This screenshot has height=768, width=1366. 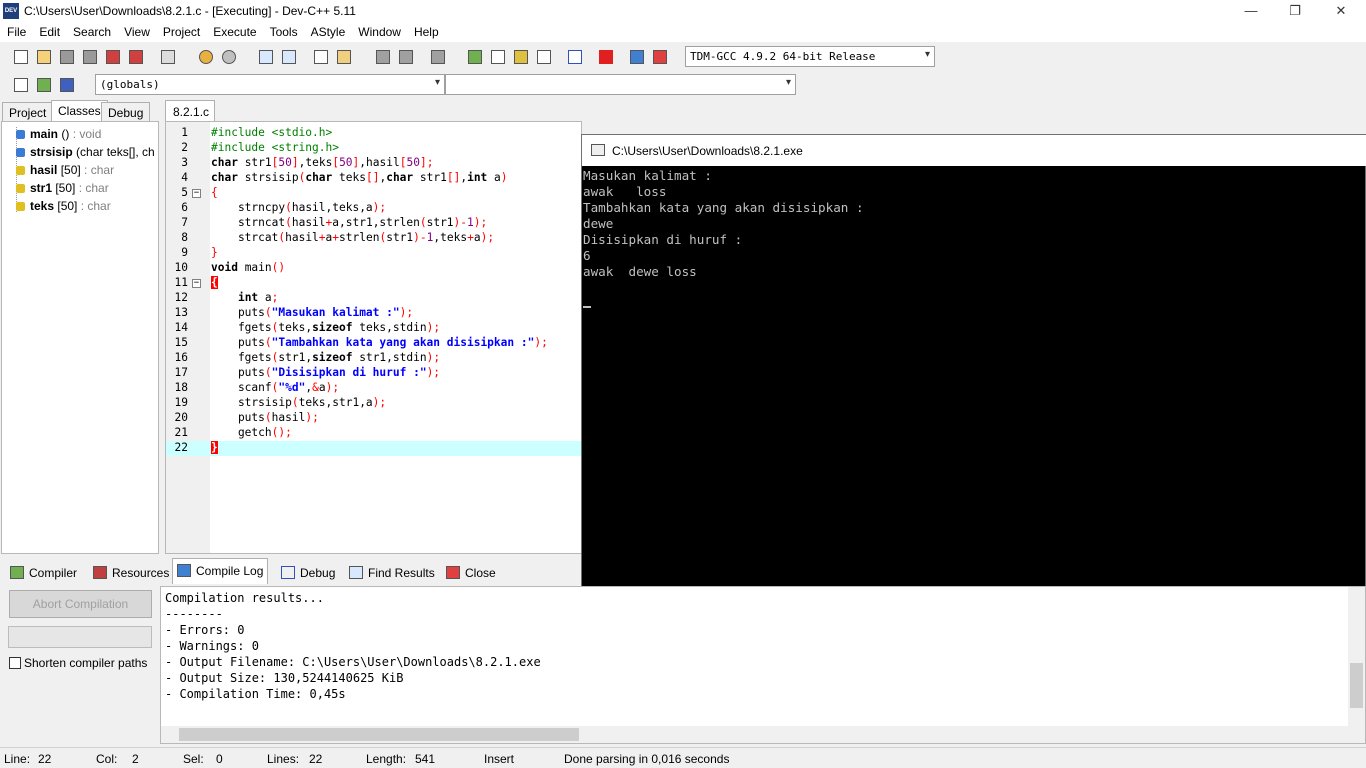 What do you see at coordinates (321, 57) in the screenshot?
I see `indent-icon` at bounding box center [321, 57].